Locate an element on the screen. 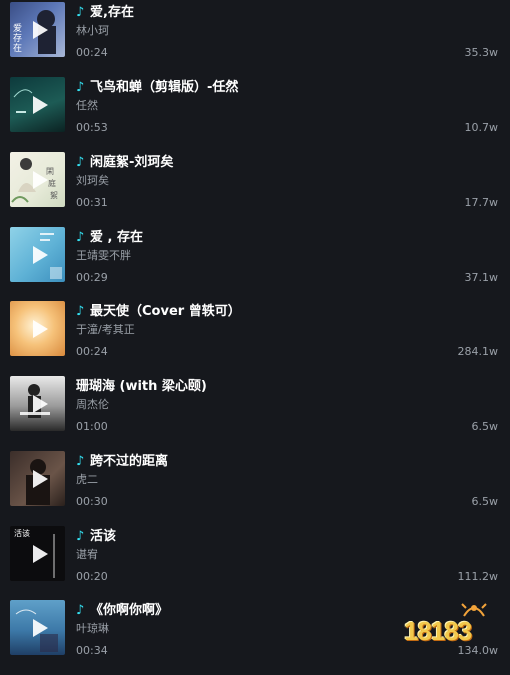 This screenshot has height=675, width=510. song-duration: 00:34 is located at coordinates (92, 650).